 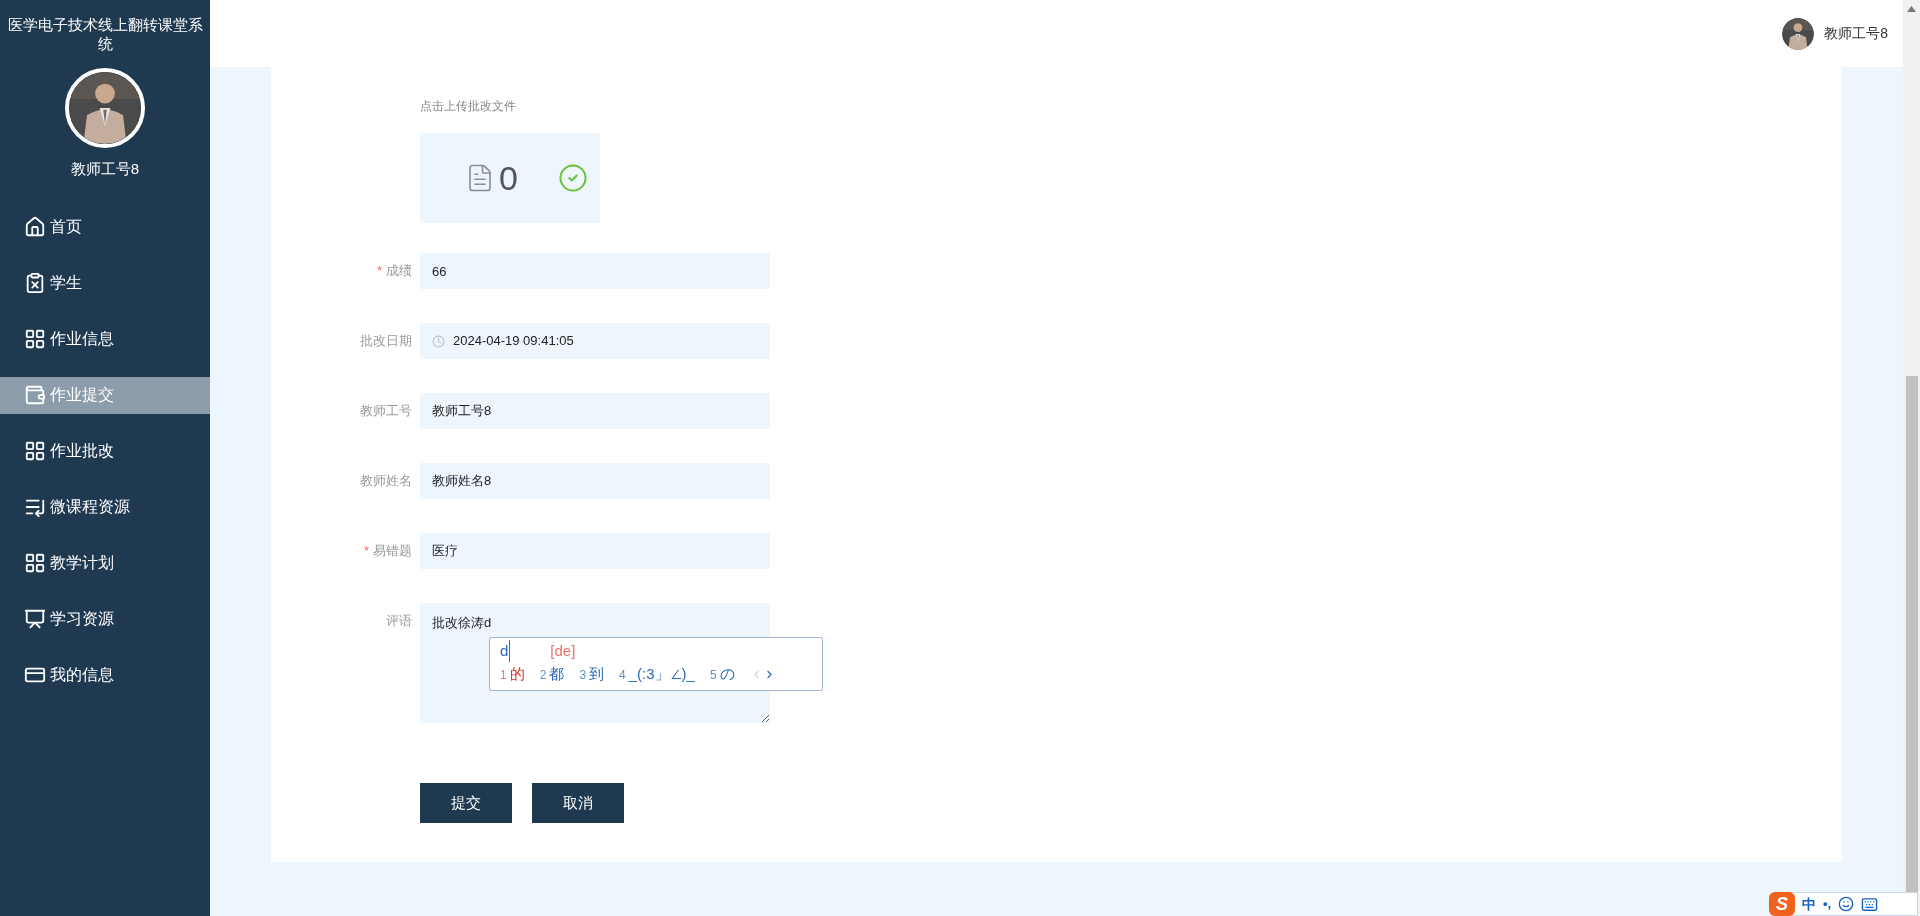 I want to click on app-title: 医学电子技术线上翻转课堂系统, so click(x=105, y=34).